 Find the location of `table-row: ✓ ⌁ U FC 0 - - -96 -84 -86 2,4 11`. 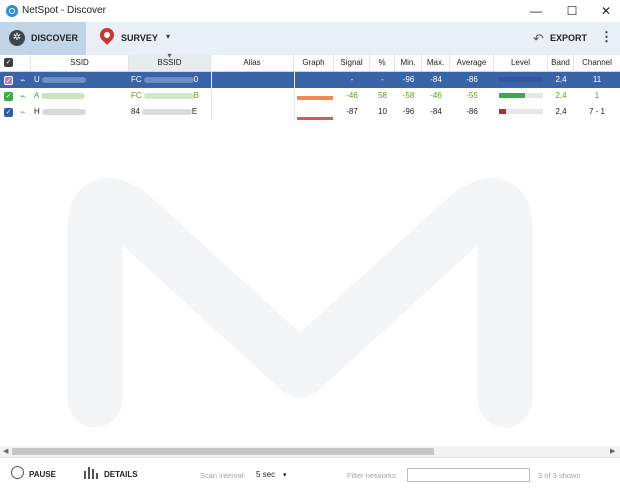

table-row: ✓ ⌁ U FC 0 - - -96 -84 -86 2,4 11 is located at coordinates (310, 80).